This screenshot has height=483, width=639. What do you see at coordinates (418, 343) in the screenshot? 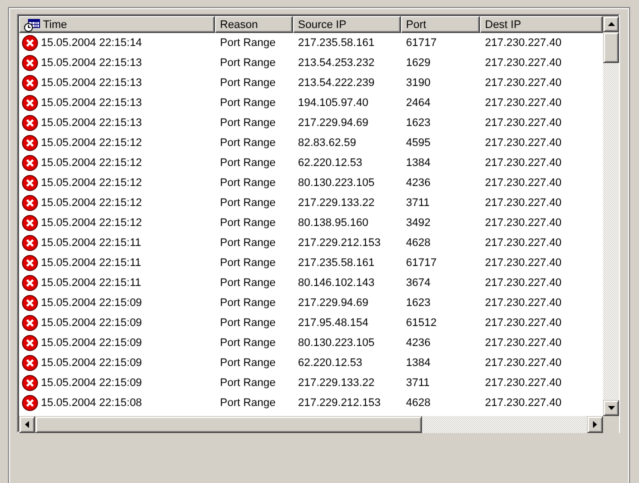
I see `table-cell-text: 4236` at bounding box center [418, 343].